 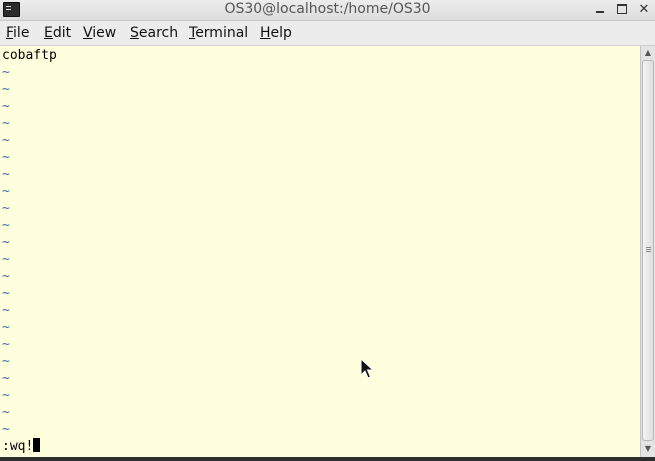 What do you see at coordinates (37, 445) in the screenshot?
I see `text-cursor` at bounding box center [37, 445].